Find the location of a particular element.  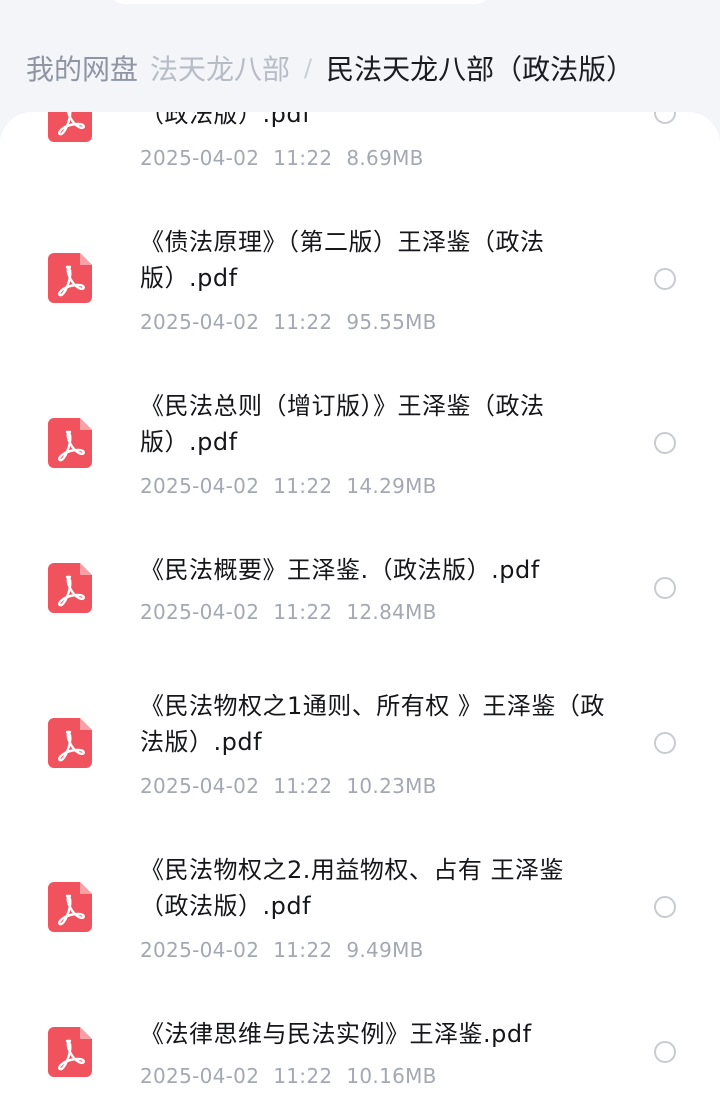

file-size: 10.16MB is located at coordinates (391, 1076).